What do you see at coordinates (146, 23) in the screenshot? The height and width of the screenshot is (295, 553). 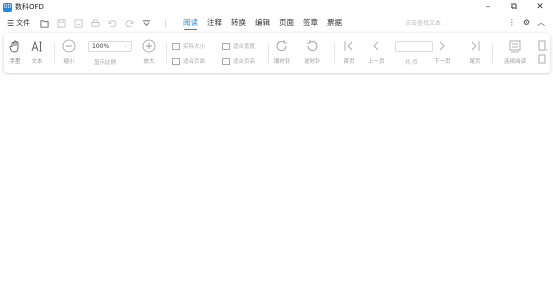 I see `customize-dropdown-icon` at bounding box center [146, 23].